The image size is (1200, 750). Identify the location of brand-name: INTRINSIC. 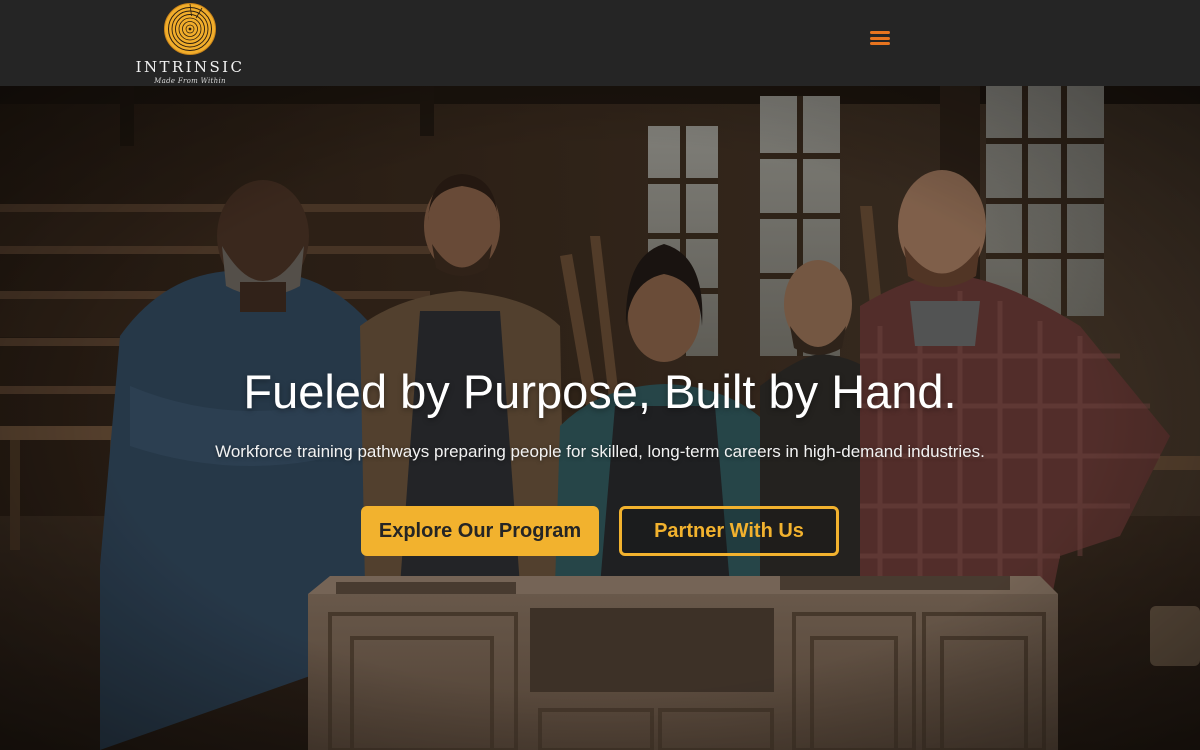
(190, 67).